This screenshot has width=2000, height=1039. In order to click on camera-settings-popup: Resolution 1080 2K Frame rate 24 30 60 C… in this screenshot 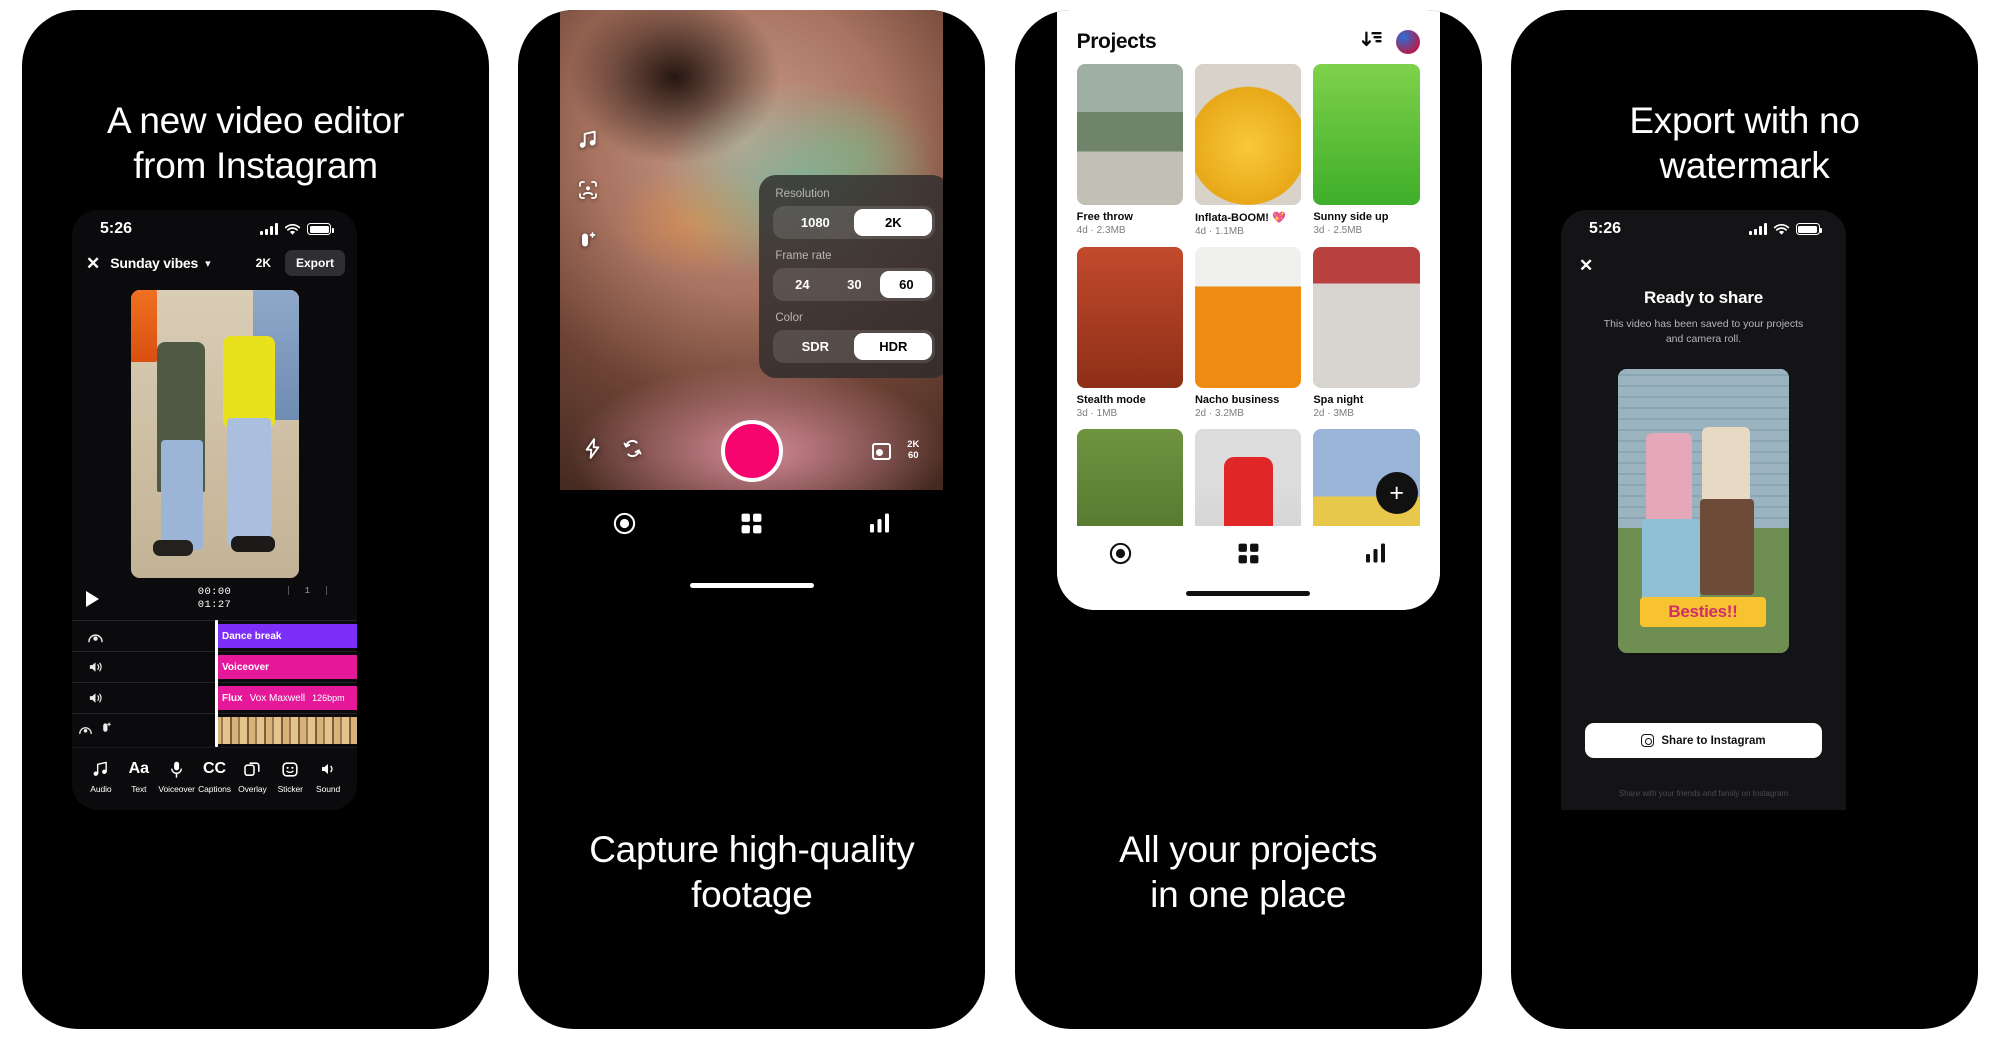, I will do `click(851, 276)`.